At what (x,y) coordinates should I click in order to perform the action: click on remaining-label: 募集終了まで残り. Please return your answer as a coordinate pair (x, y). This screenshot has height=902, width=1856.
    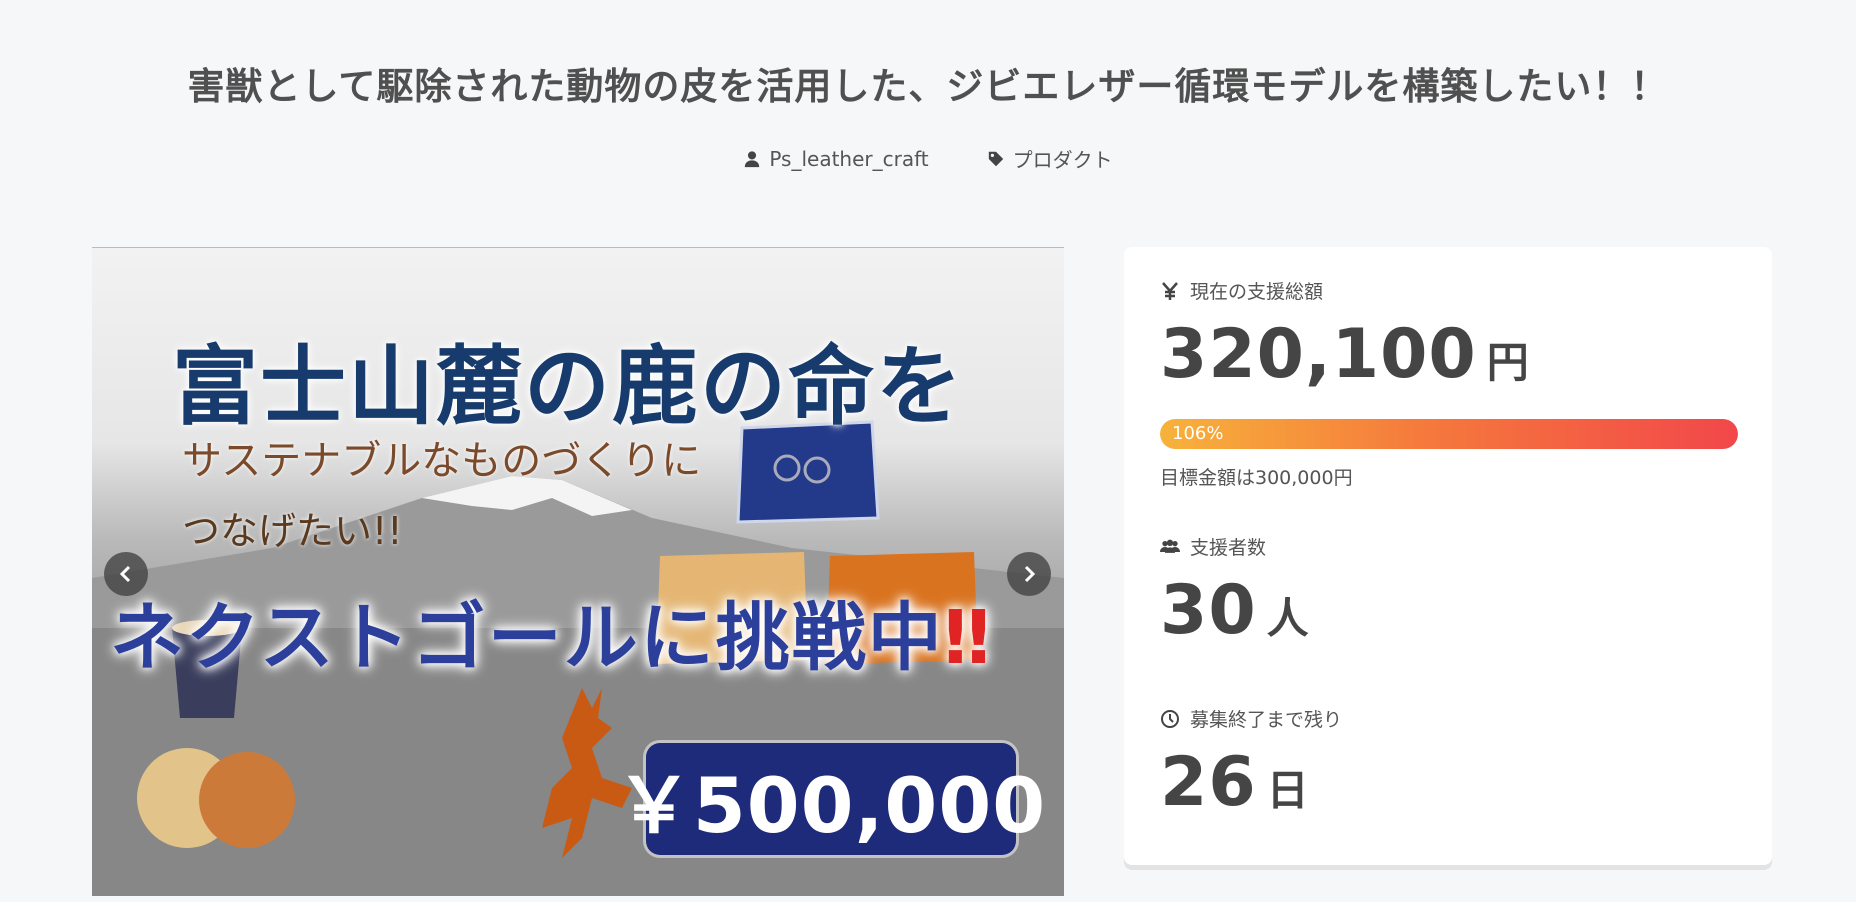
    Looking at the image, I should click on (1251, 718).